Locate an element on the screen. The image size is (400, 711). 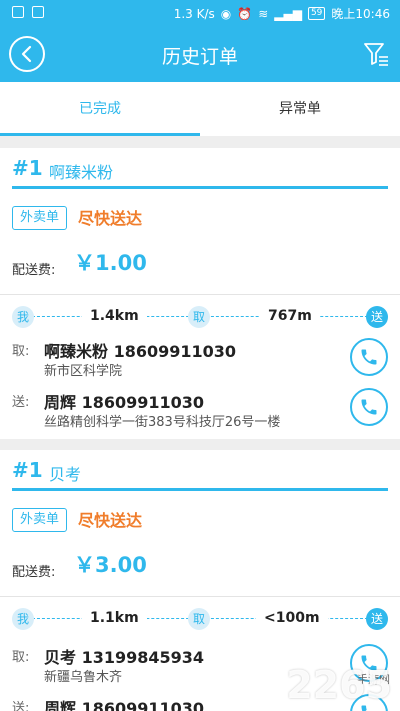
tab-exceptions: 异常单 is located at coordinates (300, 109).